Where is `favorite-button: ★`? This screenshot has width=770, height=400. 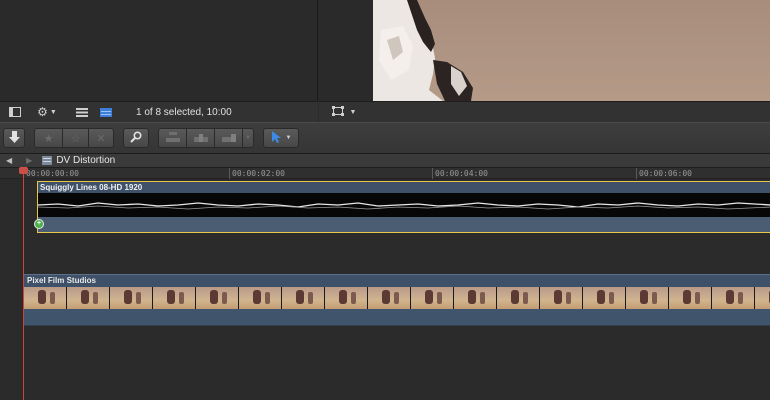
favorite-button: ★ is located at coordinates (48, 138).